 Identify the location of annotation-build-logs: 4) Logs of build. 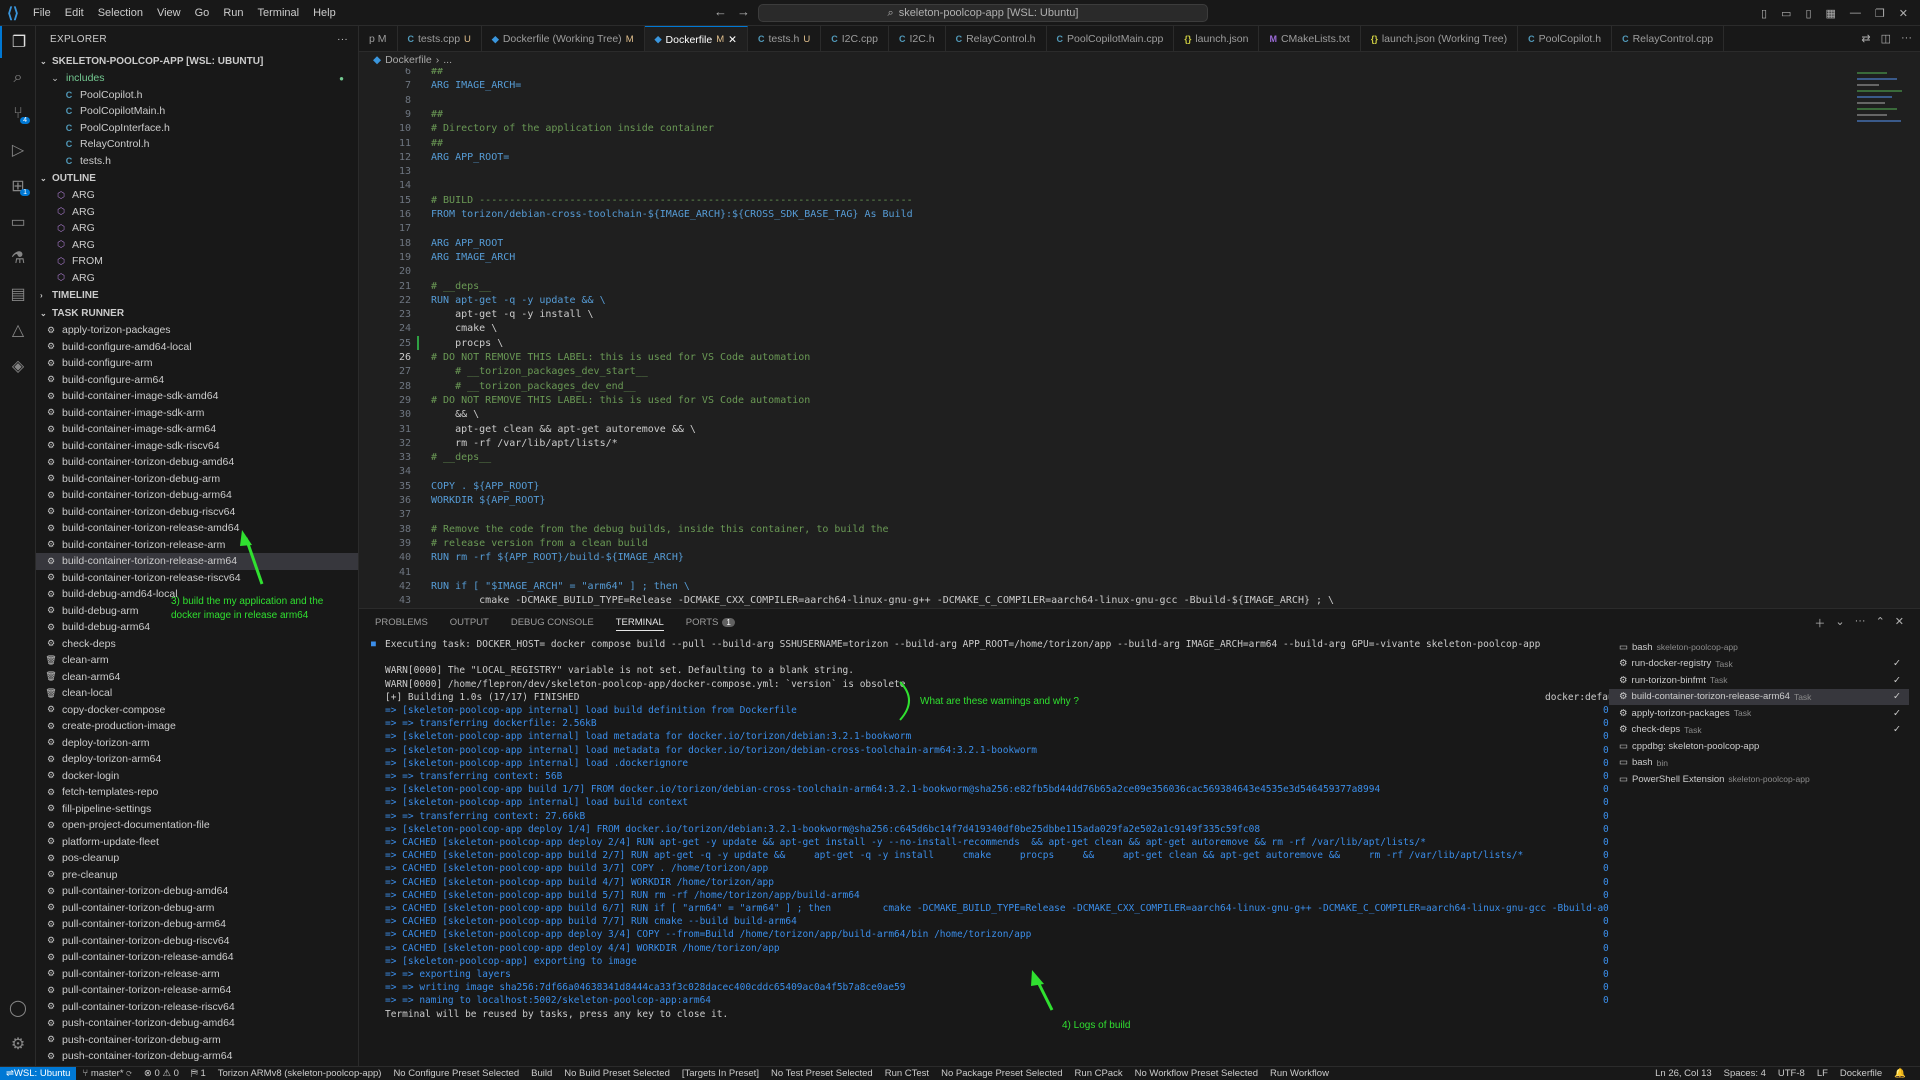
(1096, 1025).